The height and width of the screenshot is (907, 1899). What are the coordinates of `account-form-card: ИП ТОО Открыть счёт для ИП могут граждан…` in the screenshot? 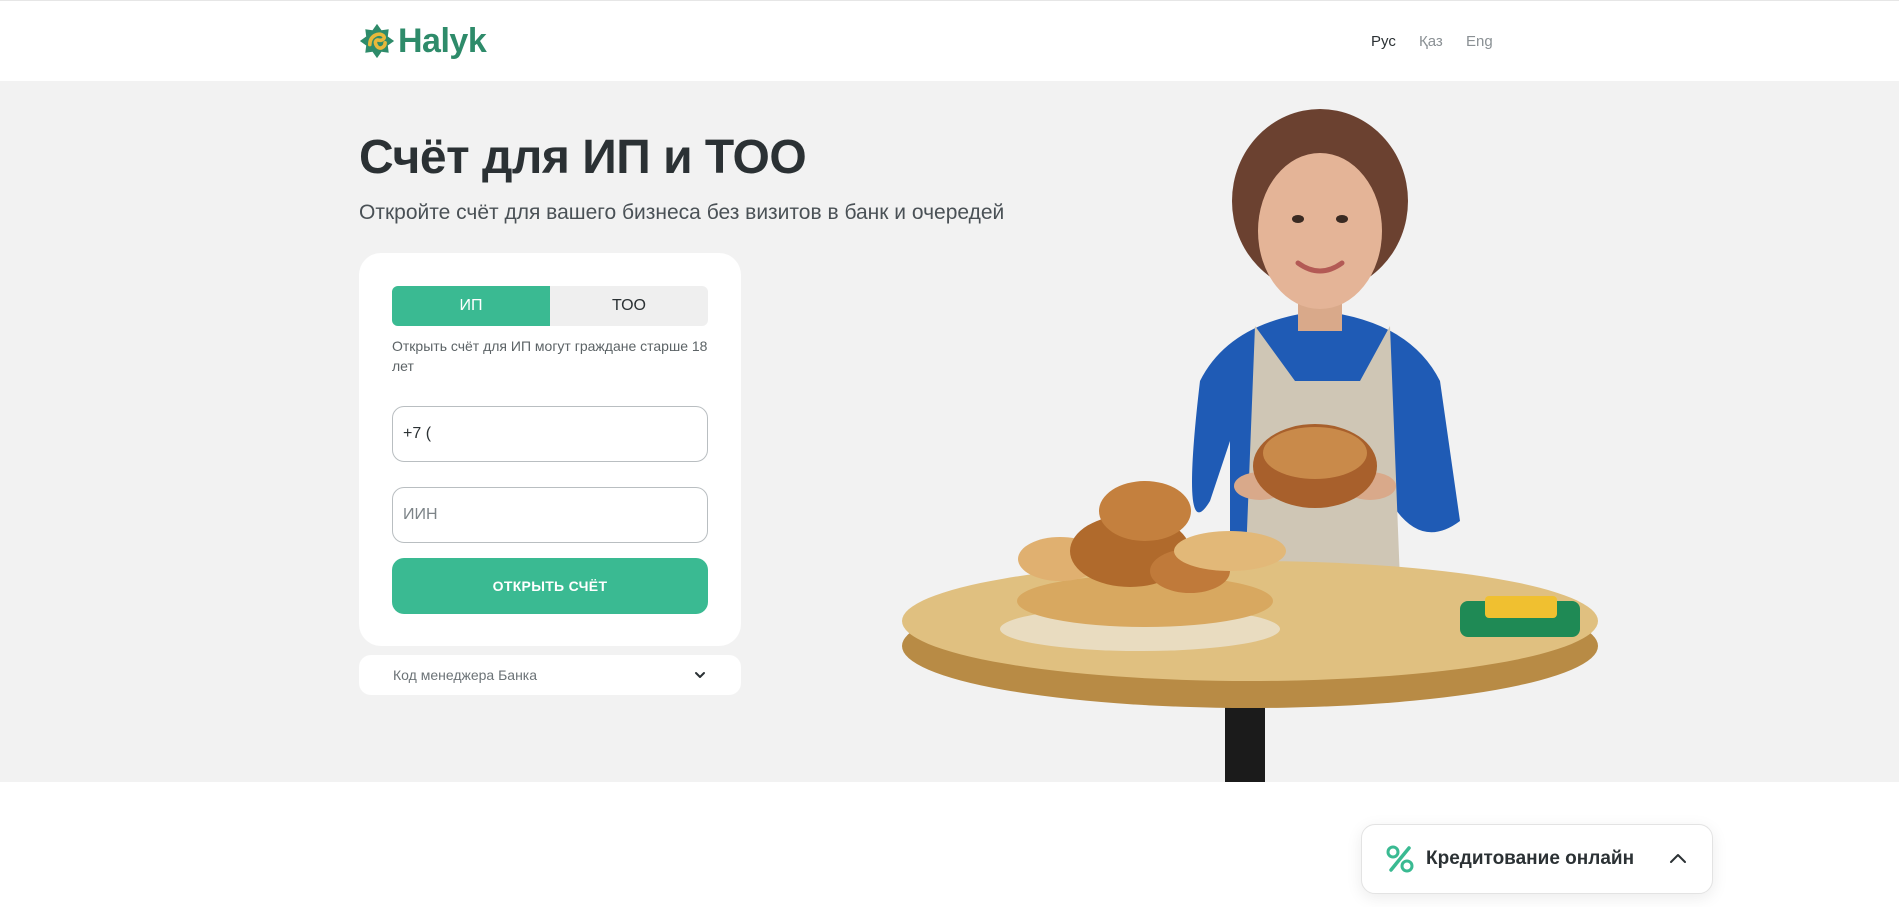 It's located at (550, 449).